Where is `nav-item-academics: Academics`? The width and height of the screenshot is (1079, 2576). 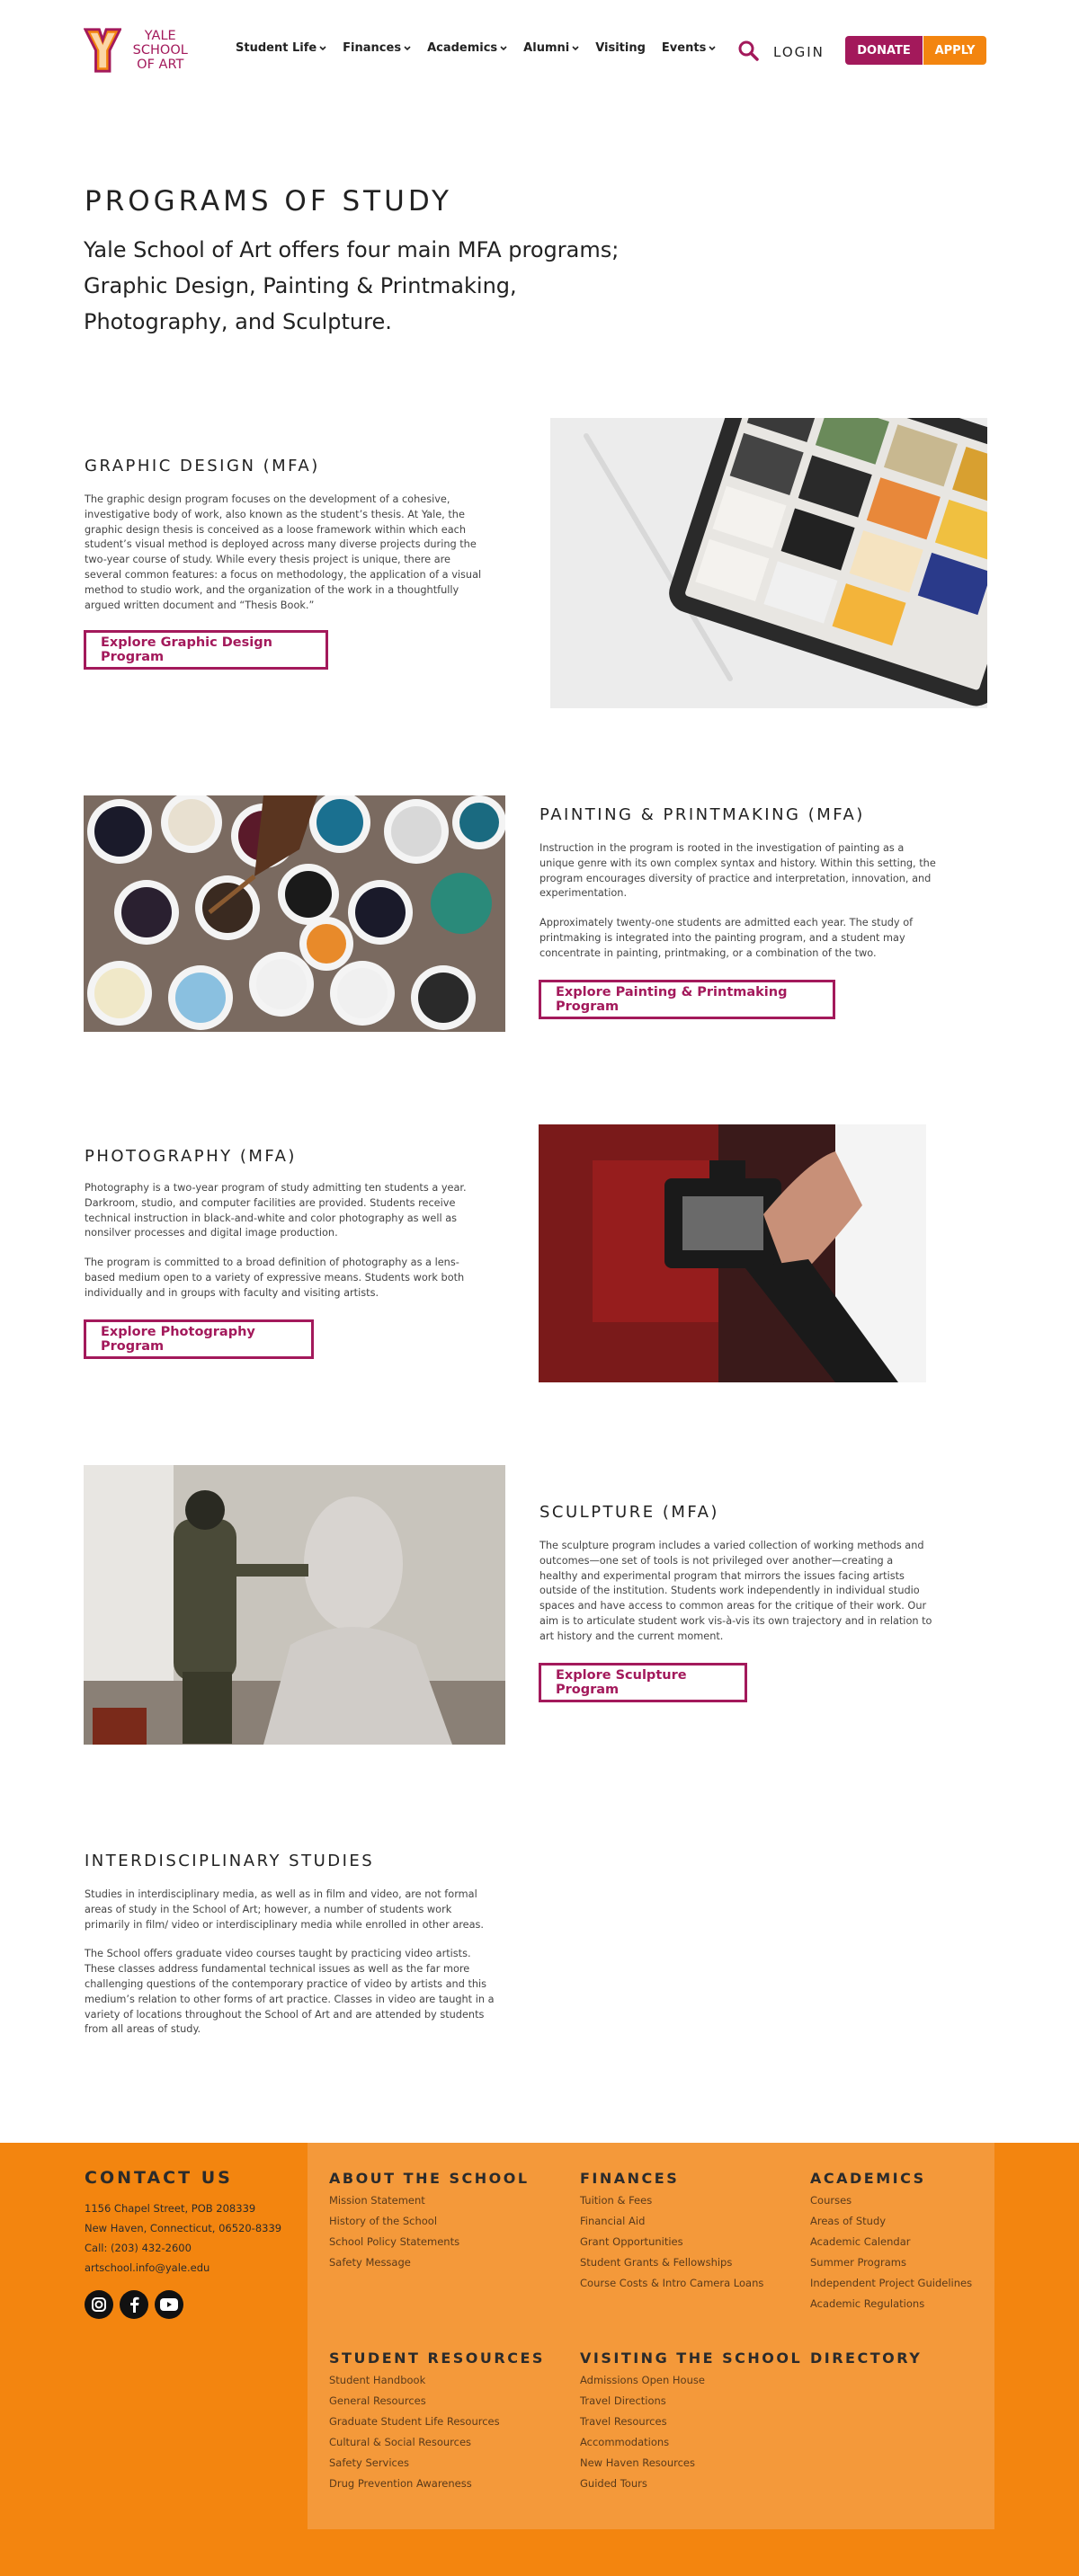 nav-item-academics: Academics is located at coordinates (467, 48).